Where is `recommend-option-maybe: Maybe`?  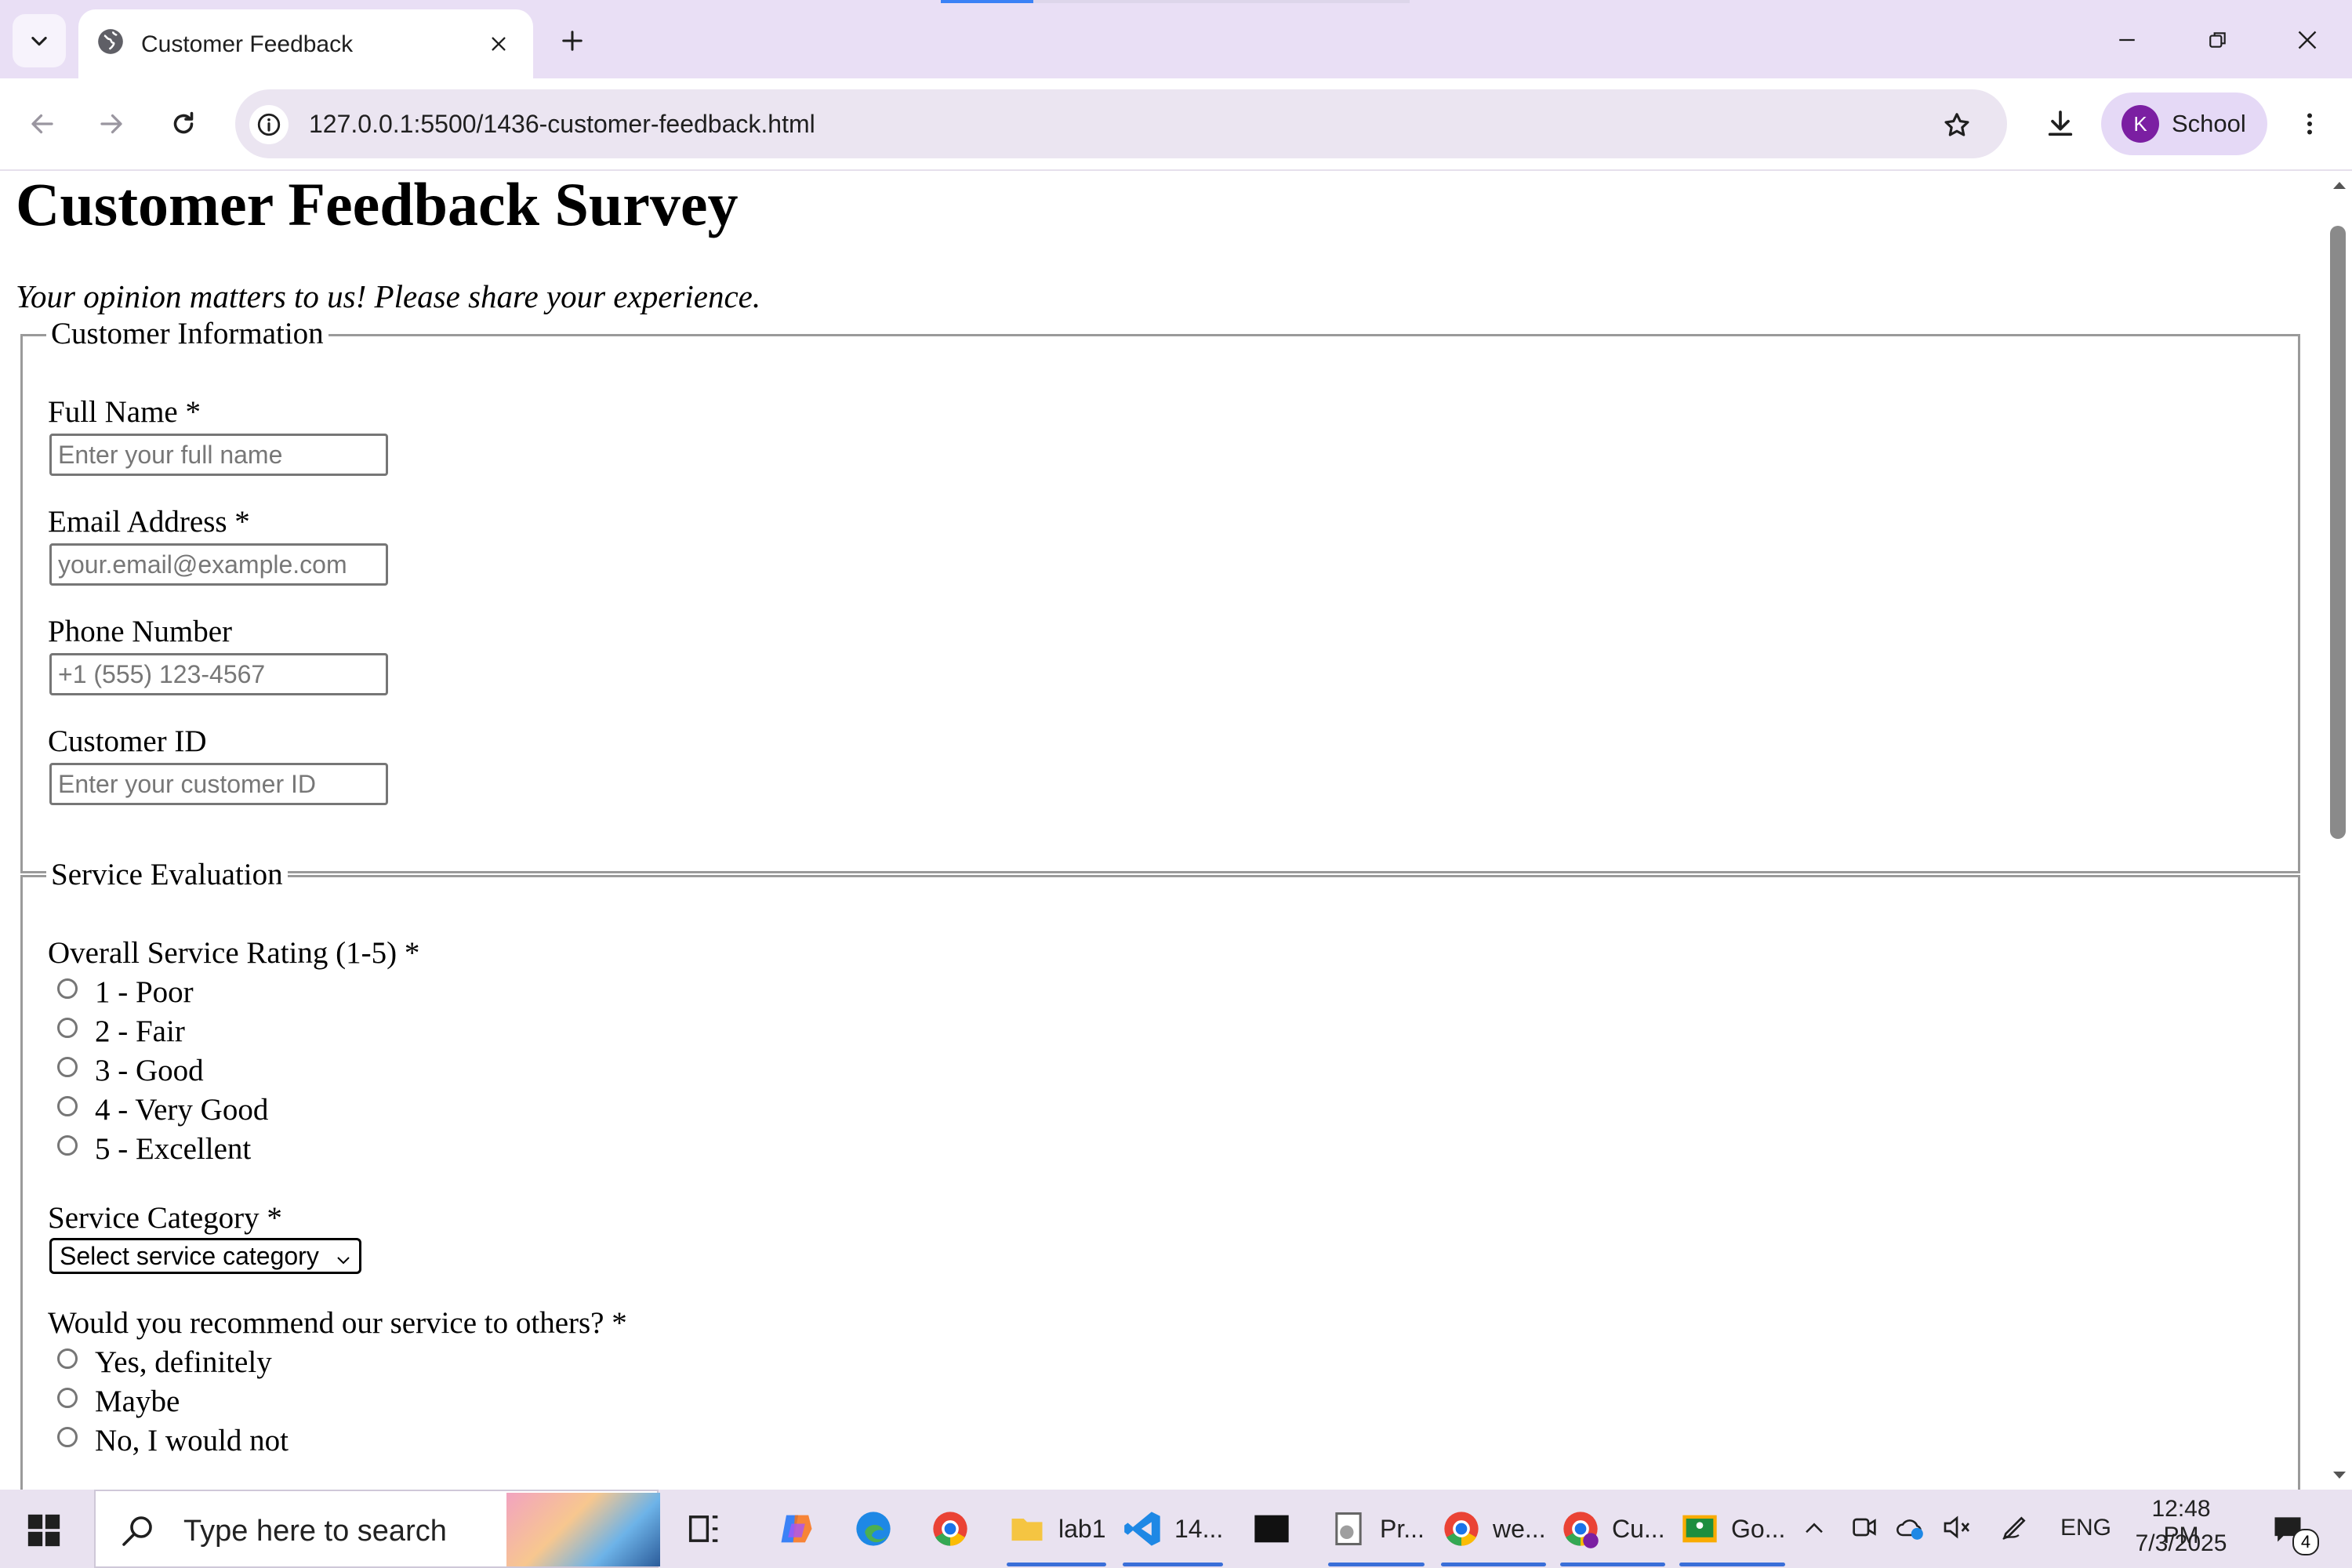 recommend-option-maybe: Maybe is located at coordinates (118, 1401).